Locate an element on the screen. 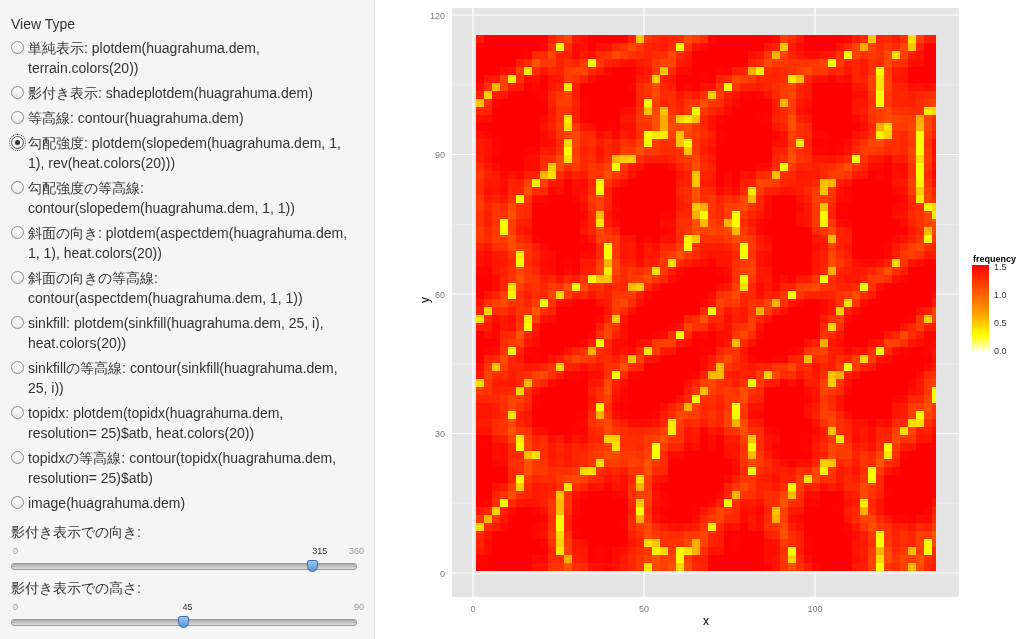 The width and height of the screenshot is (1030, 639). y-axis-tick-label: 30 is located at coordinates (440, 434).